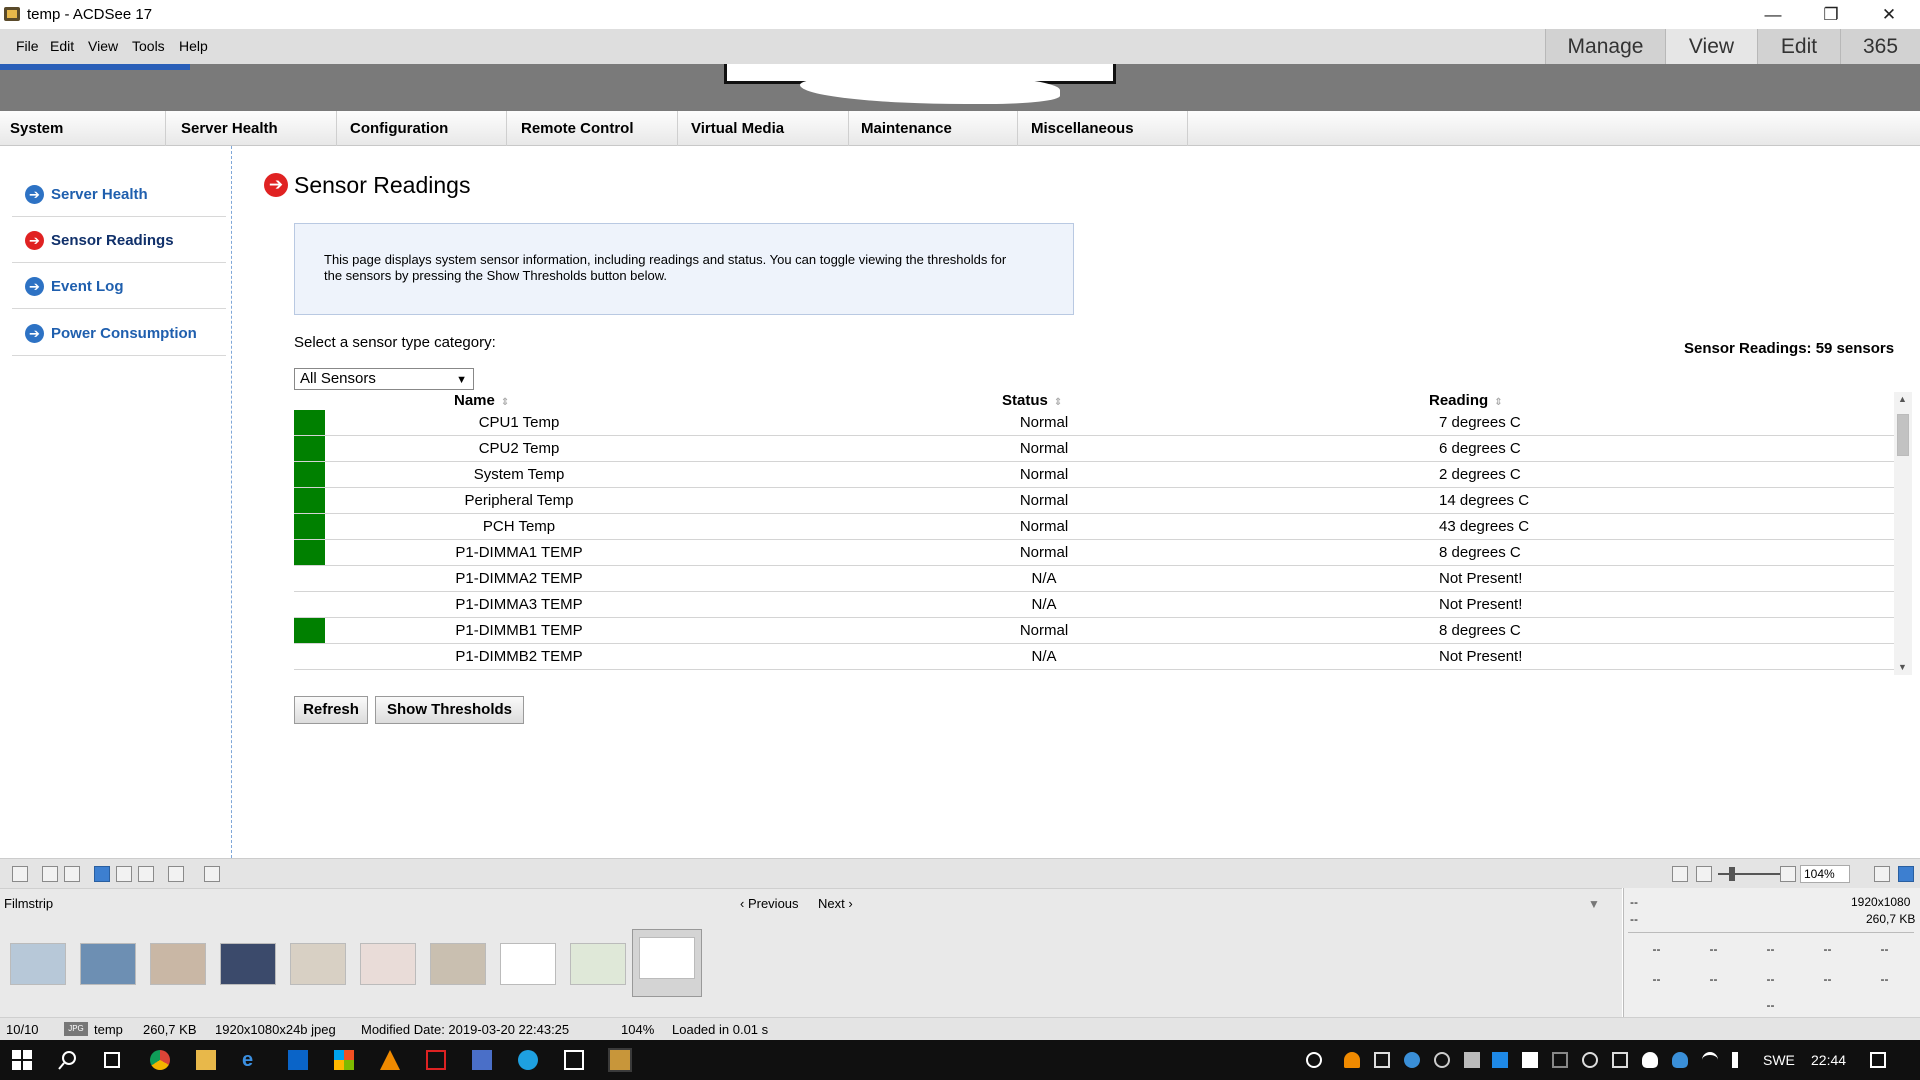 The width and height of the screenshot is (1920, 1080). What do you see at coordinates (769, 903) in the screenshot?
I see `previous-button: ‹ Previous` at bounding box center [769, 903].